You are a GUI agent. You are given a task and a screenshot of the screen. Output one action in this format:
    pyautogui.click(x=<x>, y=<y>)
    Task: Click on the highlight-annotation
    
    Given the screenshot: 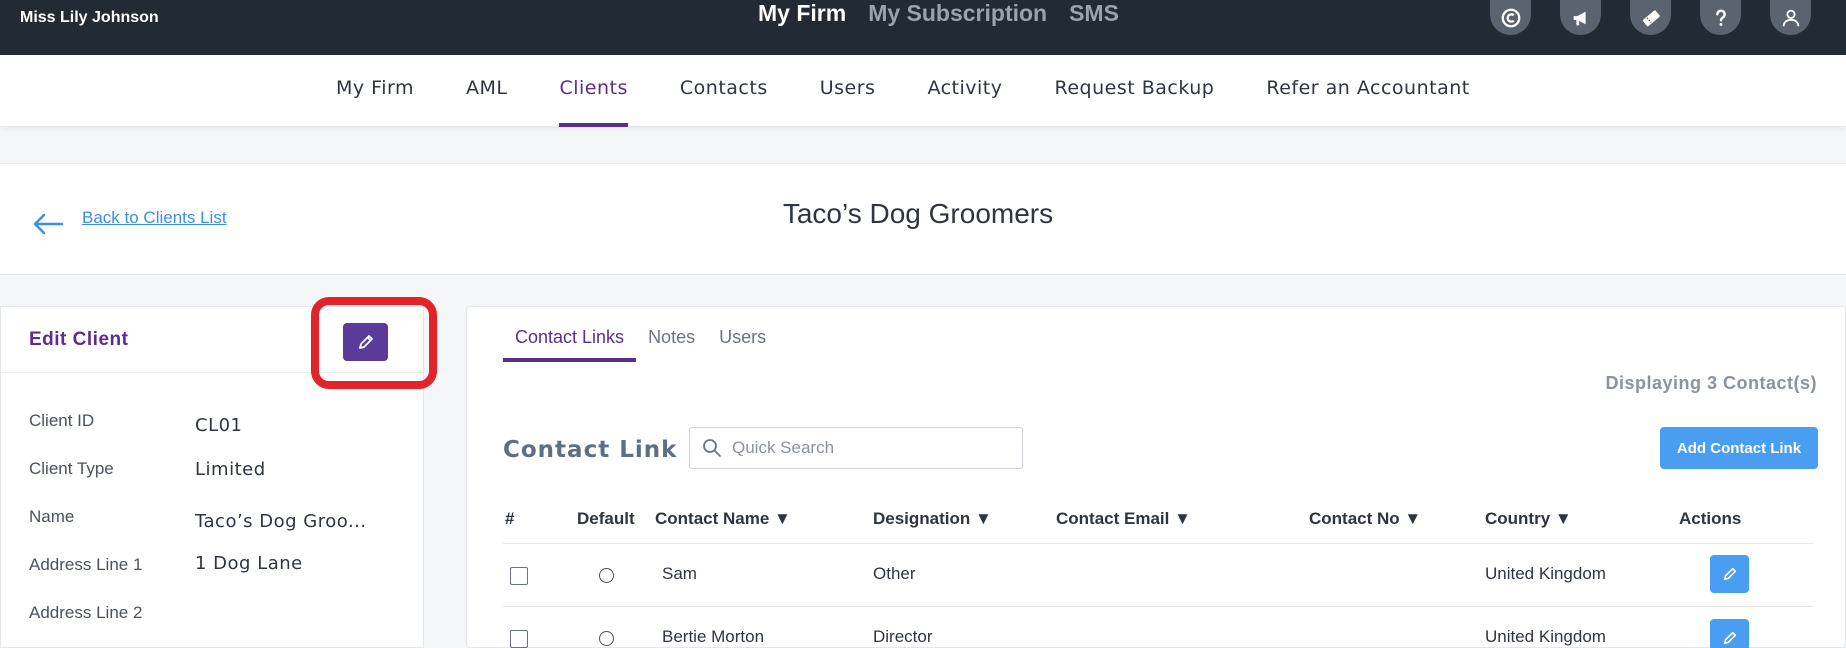 What is the action you would take?
    pyautogui.click(x=374, y=343)
    